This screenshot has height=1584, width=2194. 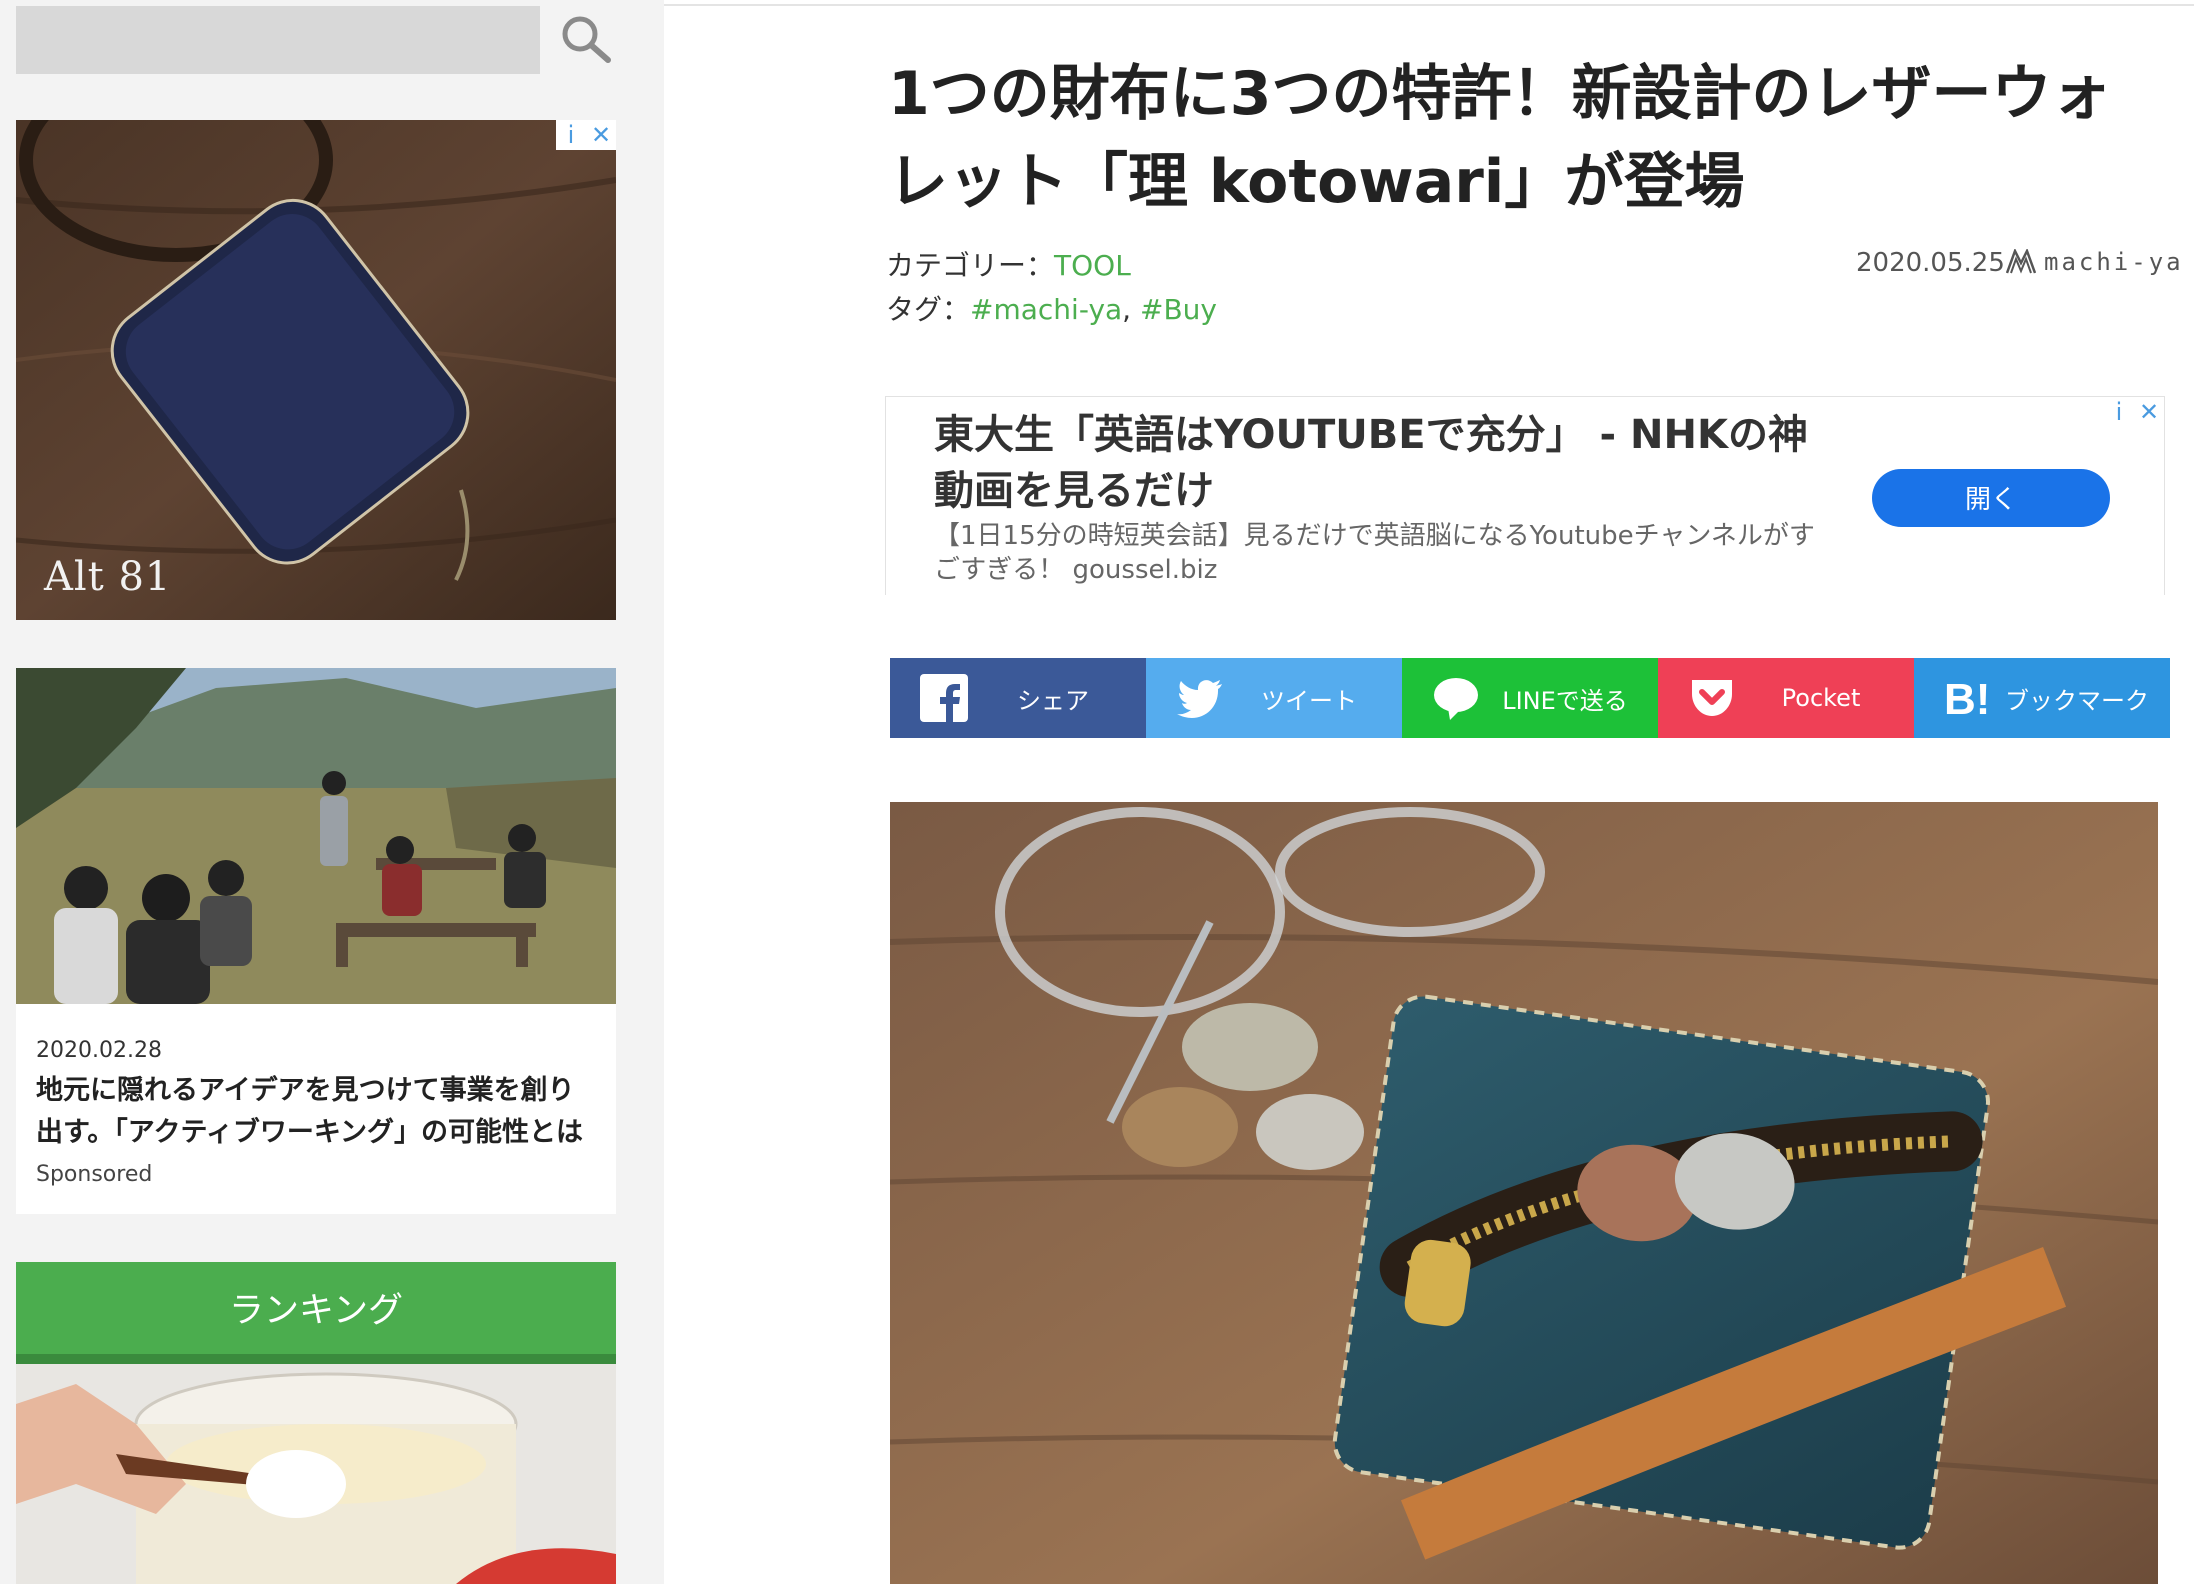 I want to click on brand-logo: machi-ya, so click(x=2095, y=262).